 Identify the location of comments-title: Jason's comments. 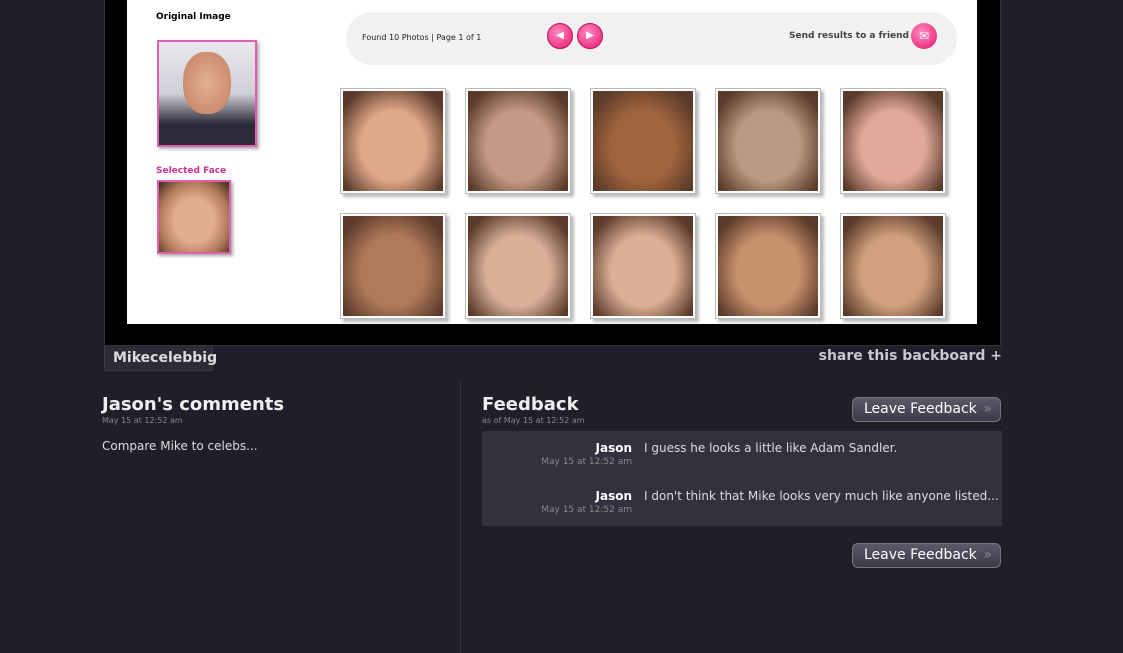
(193, 404).